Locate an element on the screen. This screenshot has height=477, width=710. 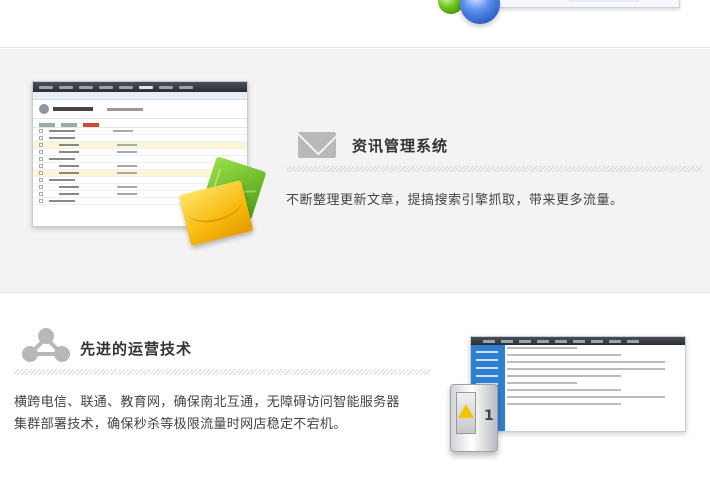
screenshot-title is located at coordinates (140, 109).